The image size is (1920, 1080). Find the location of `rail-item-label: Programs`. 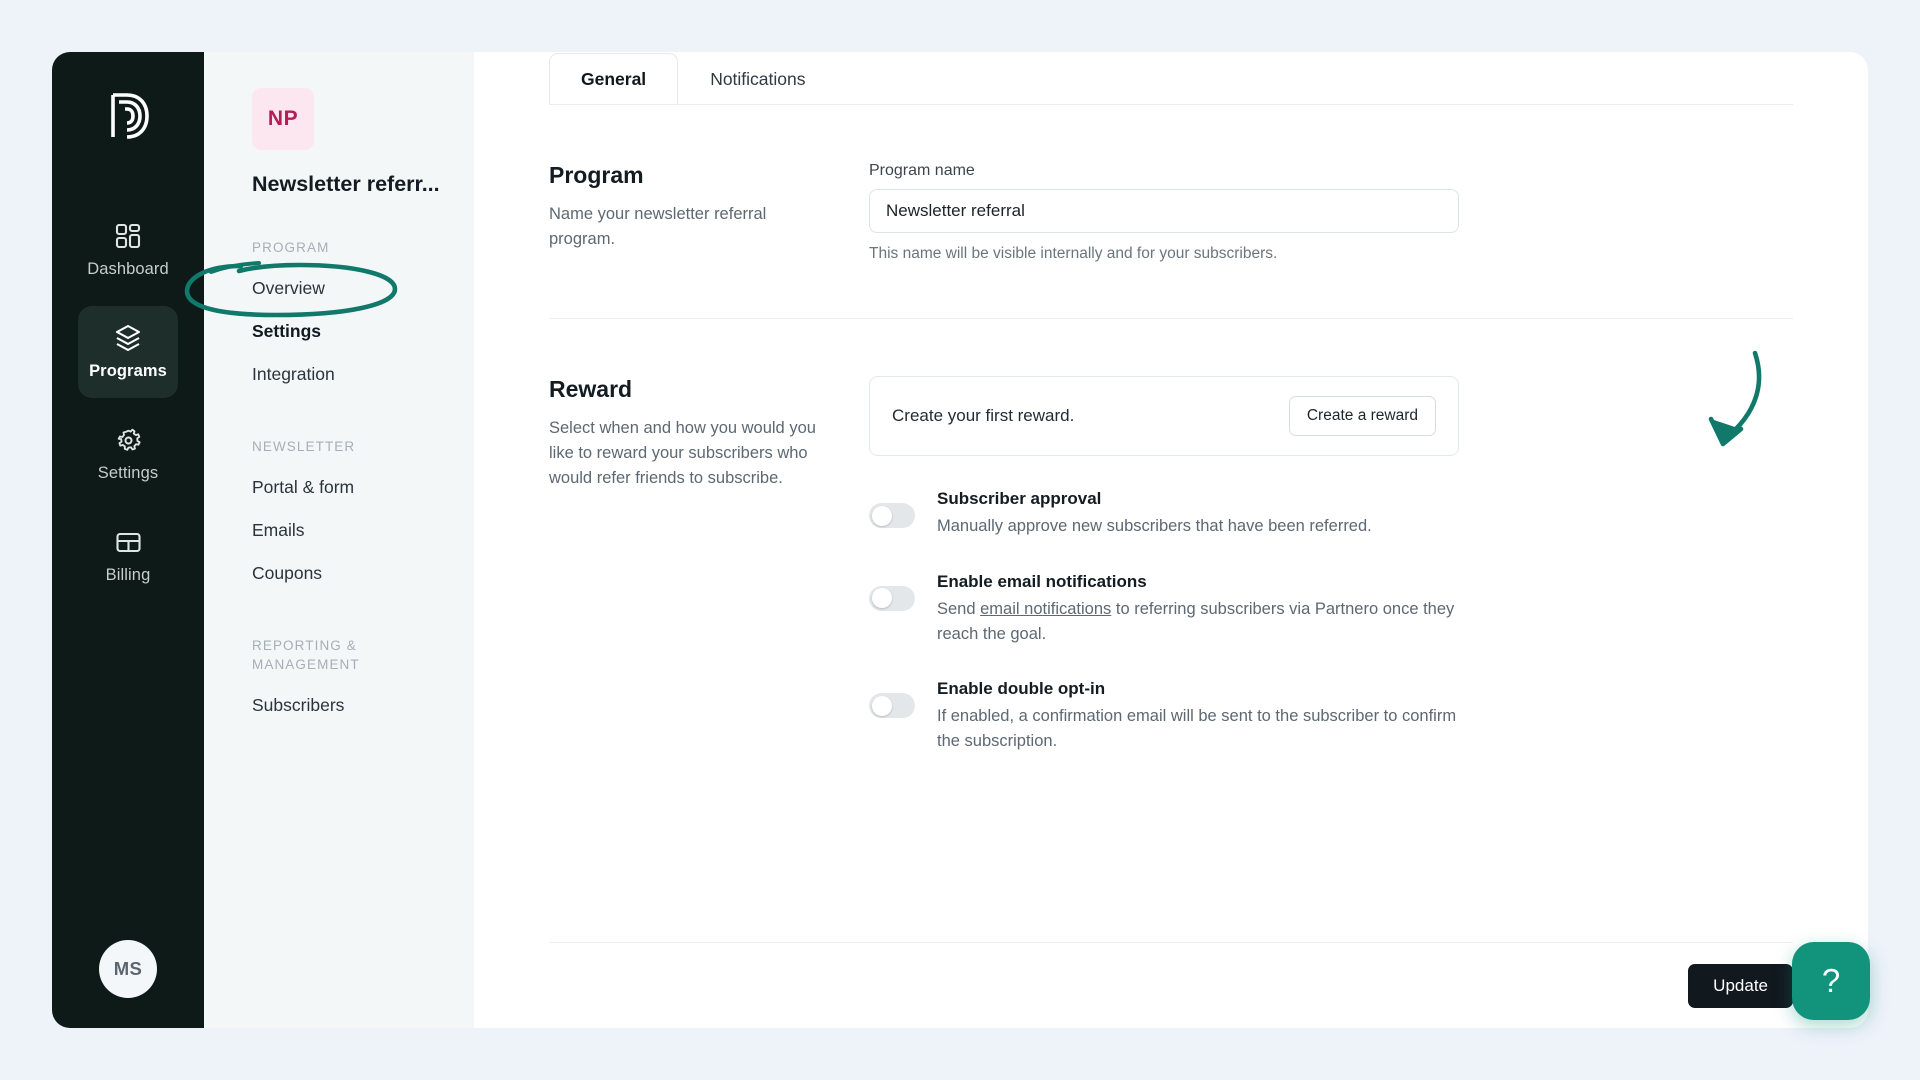

rail-item-label: Programs is located at coordinates (128, 371).